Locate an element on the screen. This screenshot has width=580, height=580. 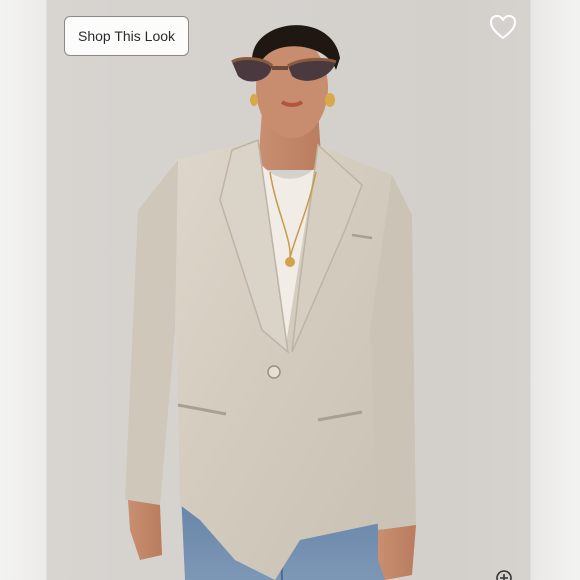
zoom-plus-icon is located at coordinates (504, 575).